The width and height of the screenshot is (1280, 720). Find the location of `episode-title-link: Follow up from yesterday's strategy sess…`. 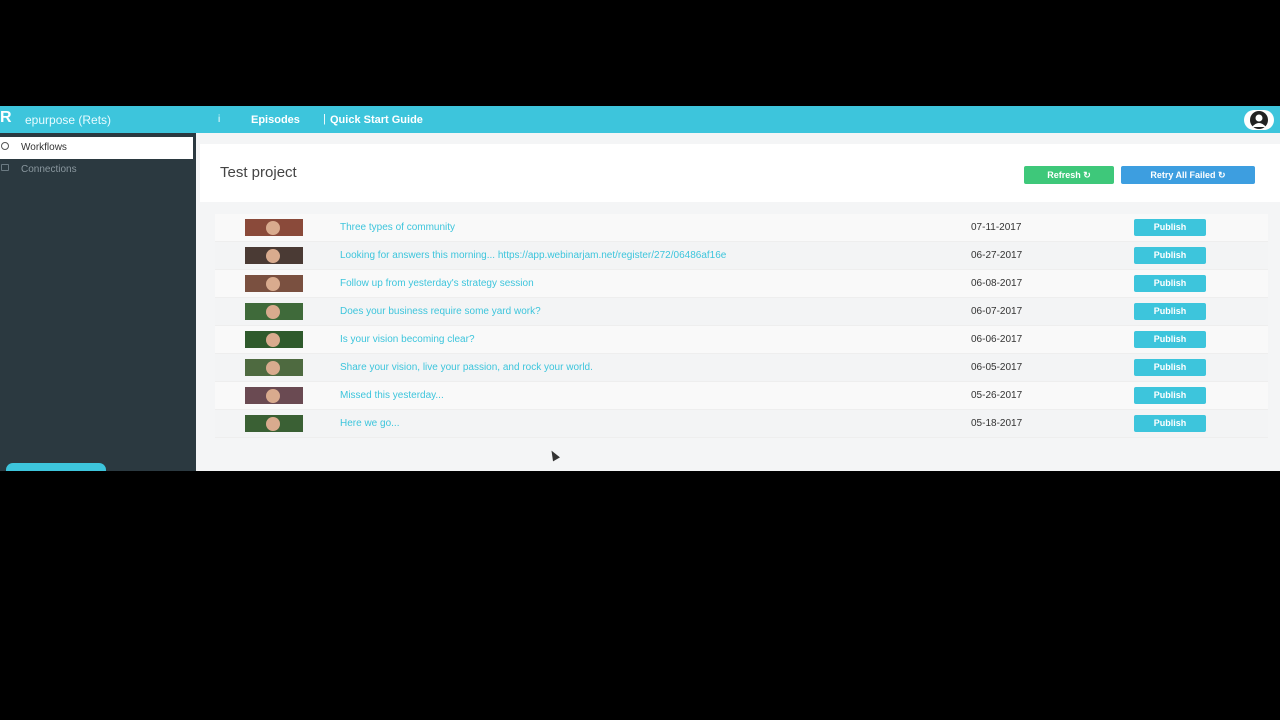

episode-title-link: Follow up from yesterday's strategy sess… is located at coordinates (437, 283).